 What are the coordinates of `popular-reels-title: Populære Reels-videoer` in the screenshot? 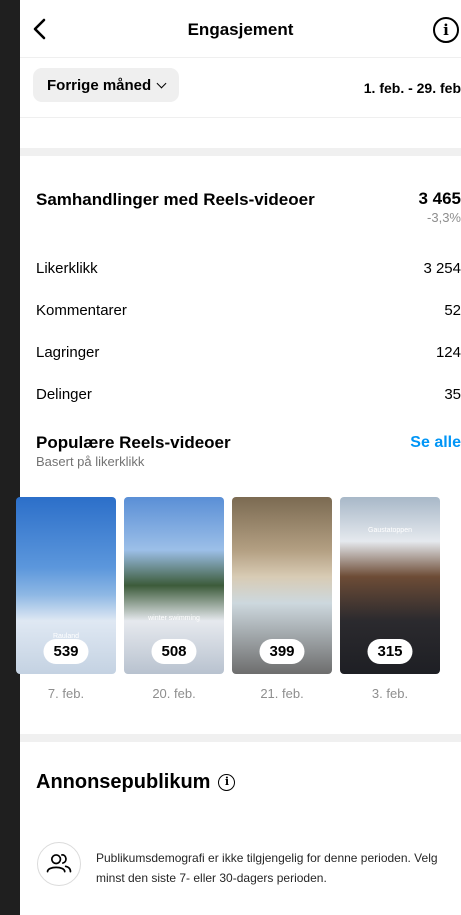 It's located at (133, 442).